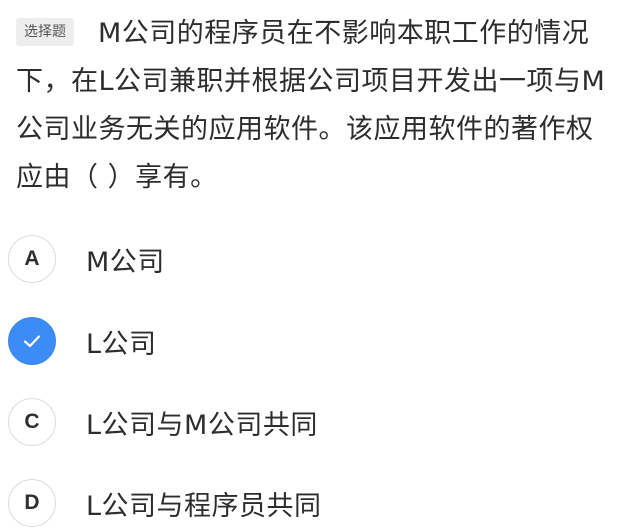 The image size is (619, 530). What do you see at coordinates (204, 506) in the screenshot?
I see `option-d-text: L公司与程序员共同` at bounding box center [204, 506].